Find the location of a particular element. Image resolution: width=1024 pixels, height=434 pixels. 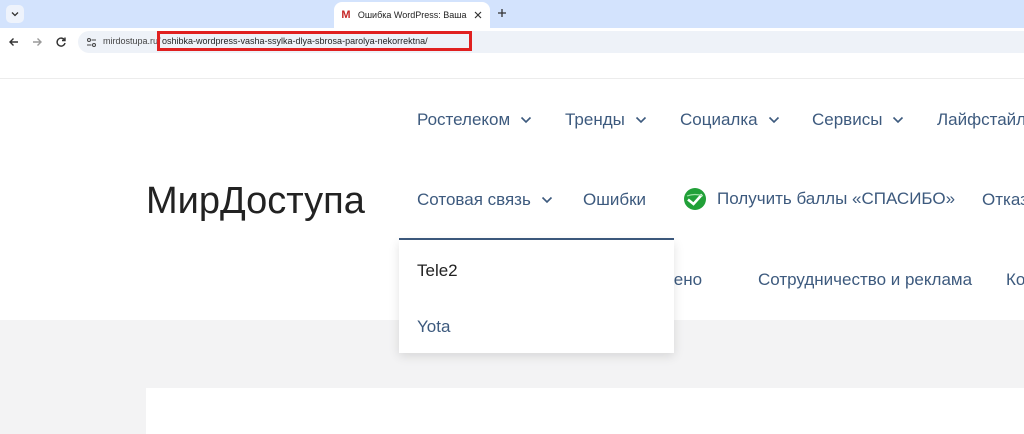

divider is located at coordinates (512, 78).